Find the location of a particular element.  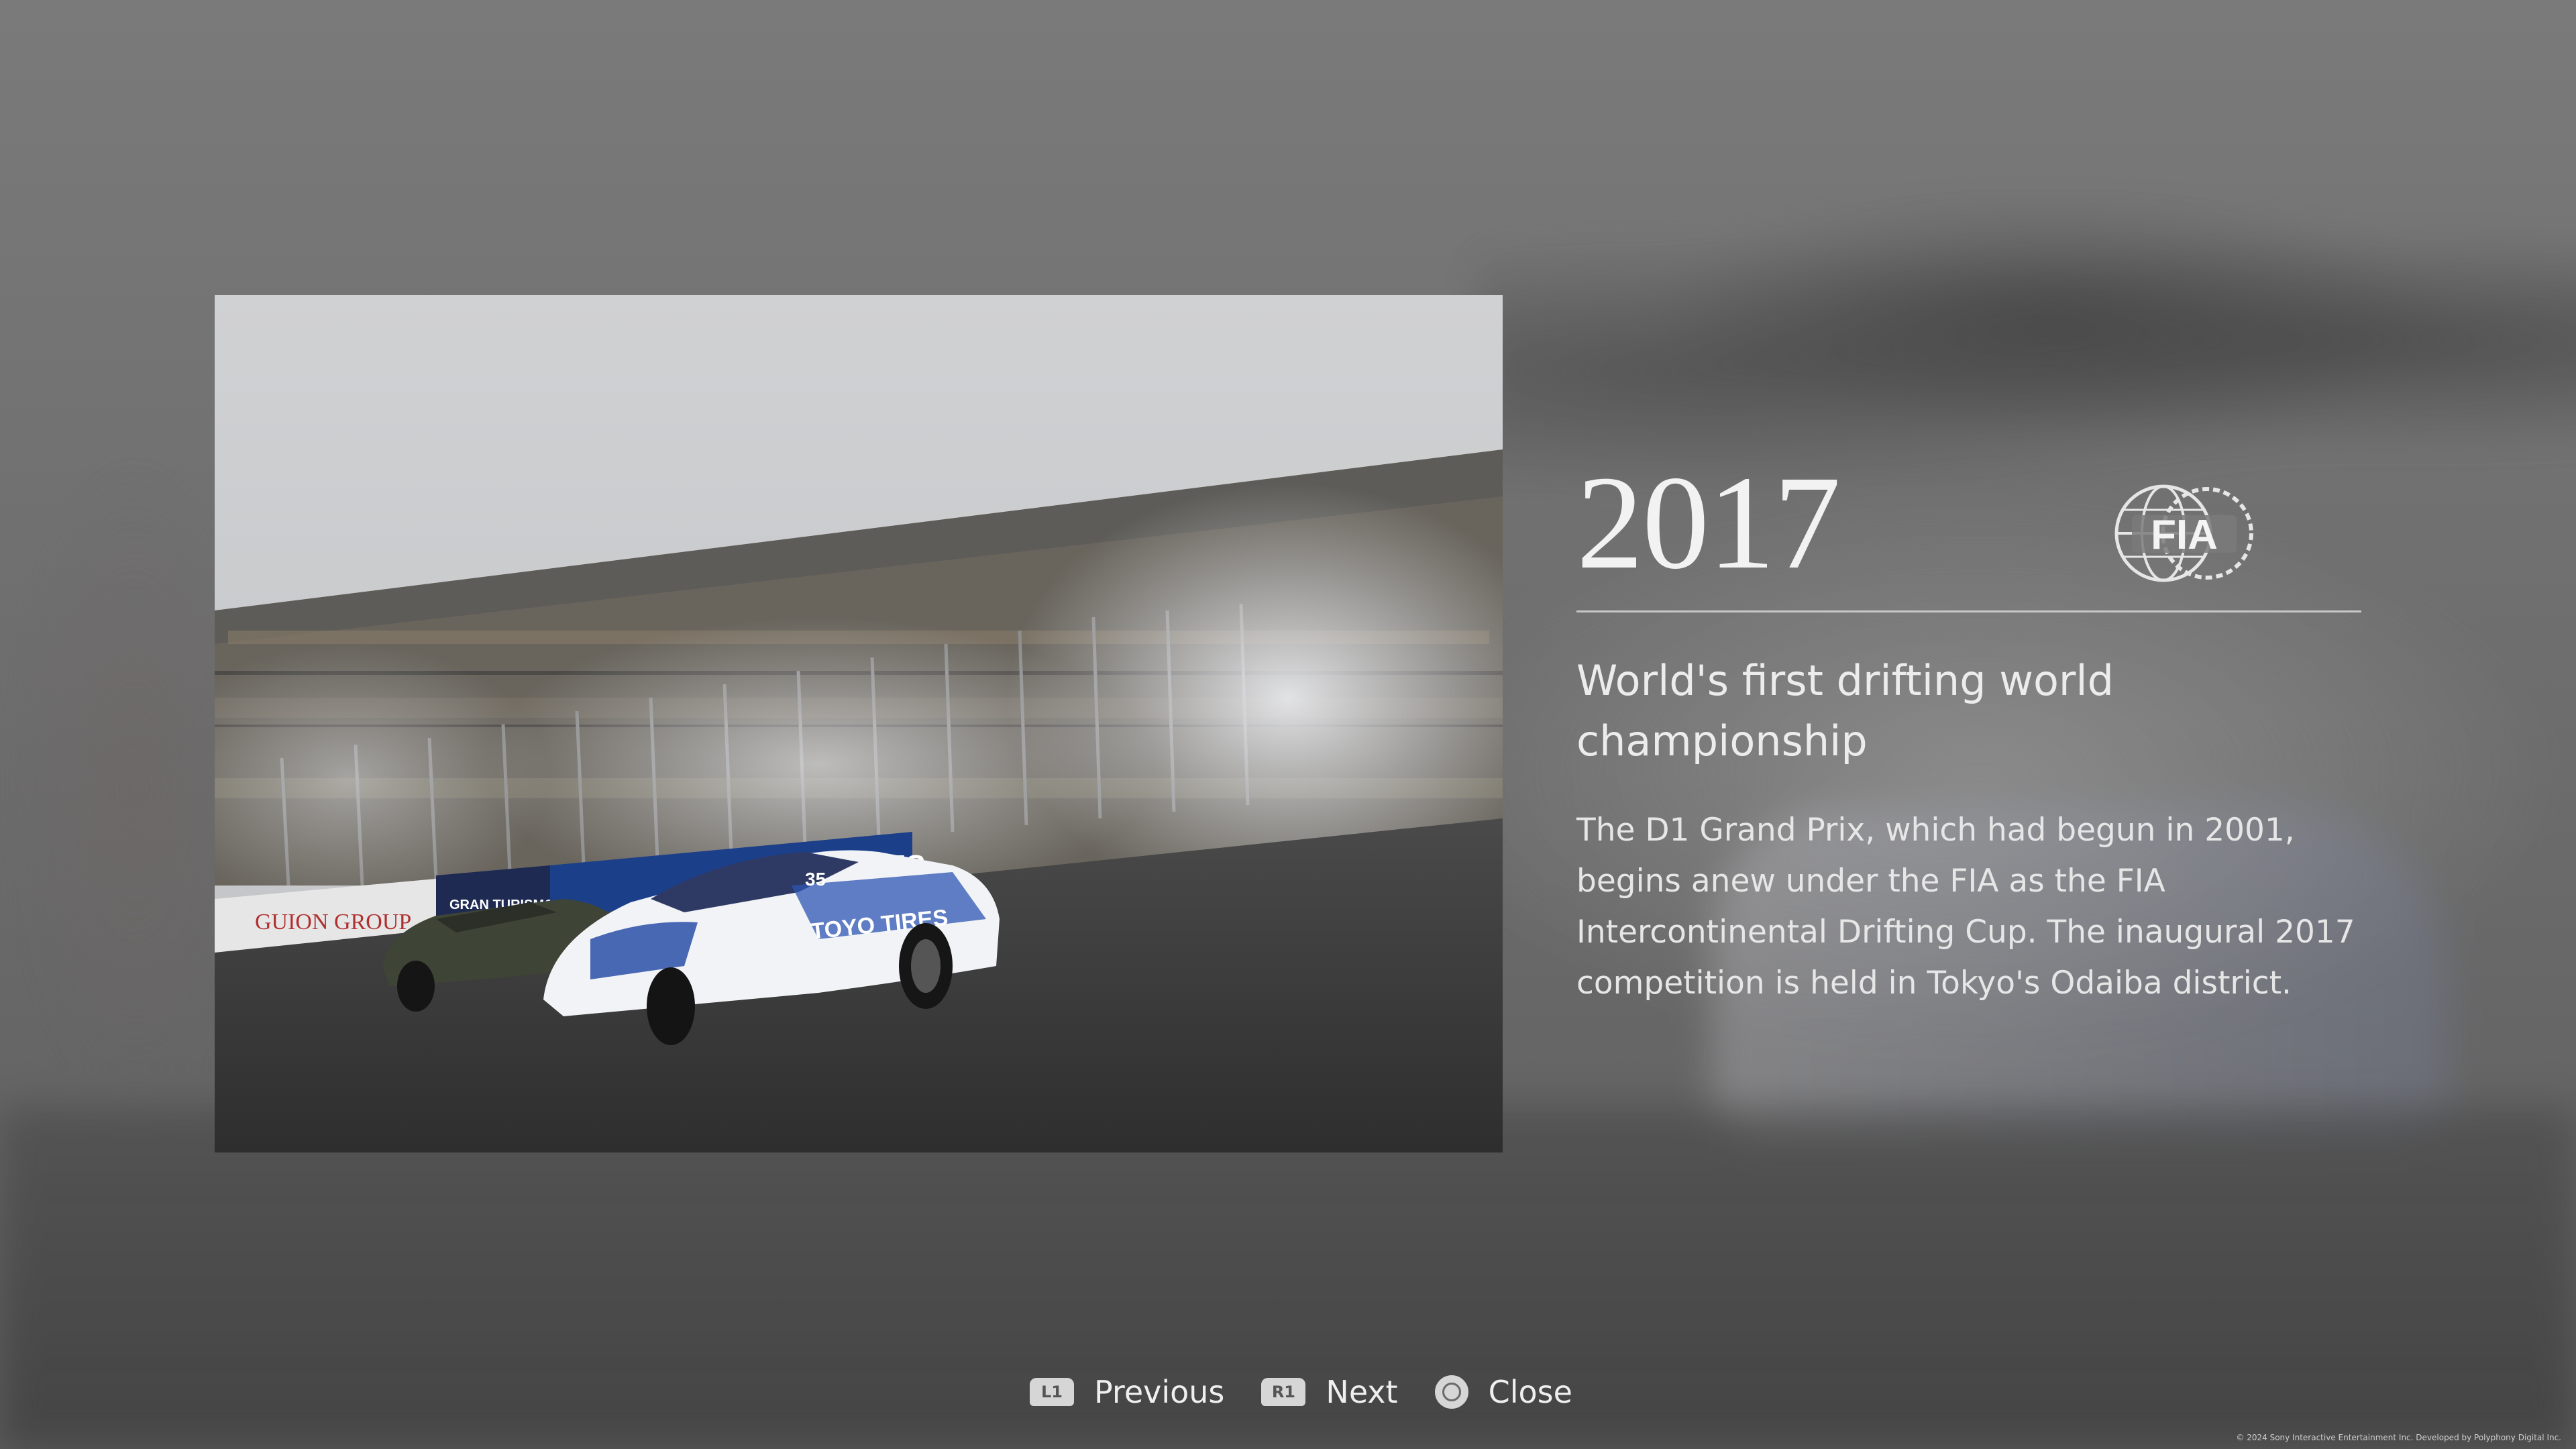

svg-text: 35 is located at coordinates (815, 879).